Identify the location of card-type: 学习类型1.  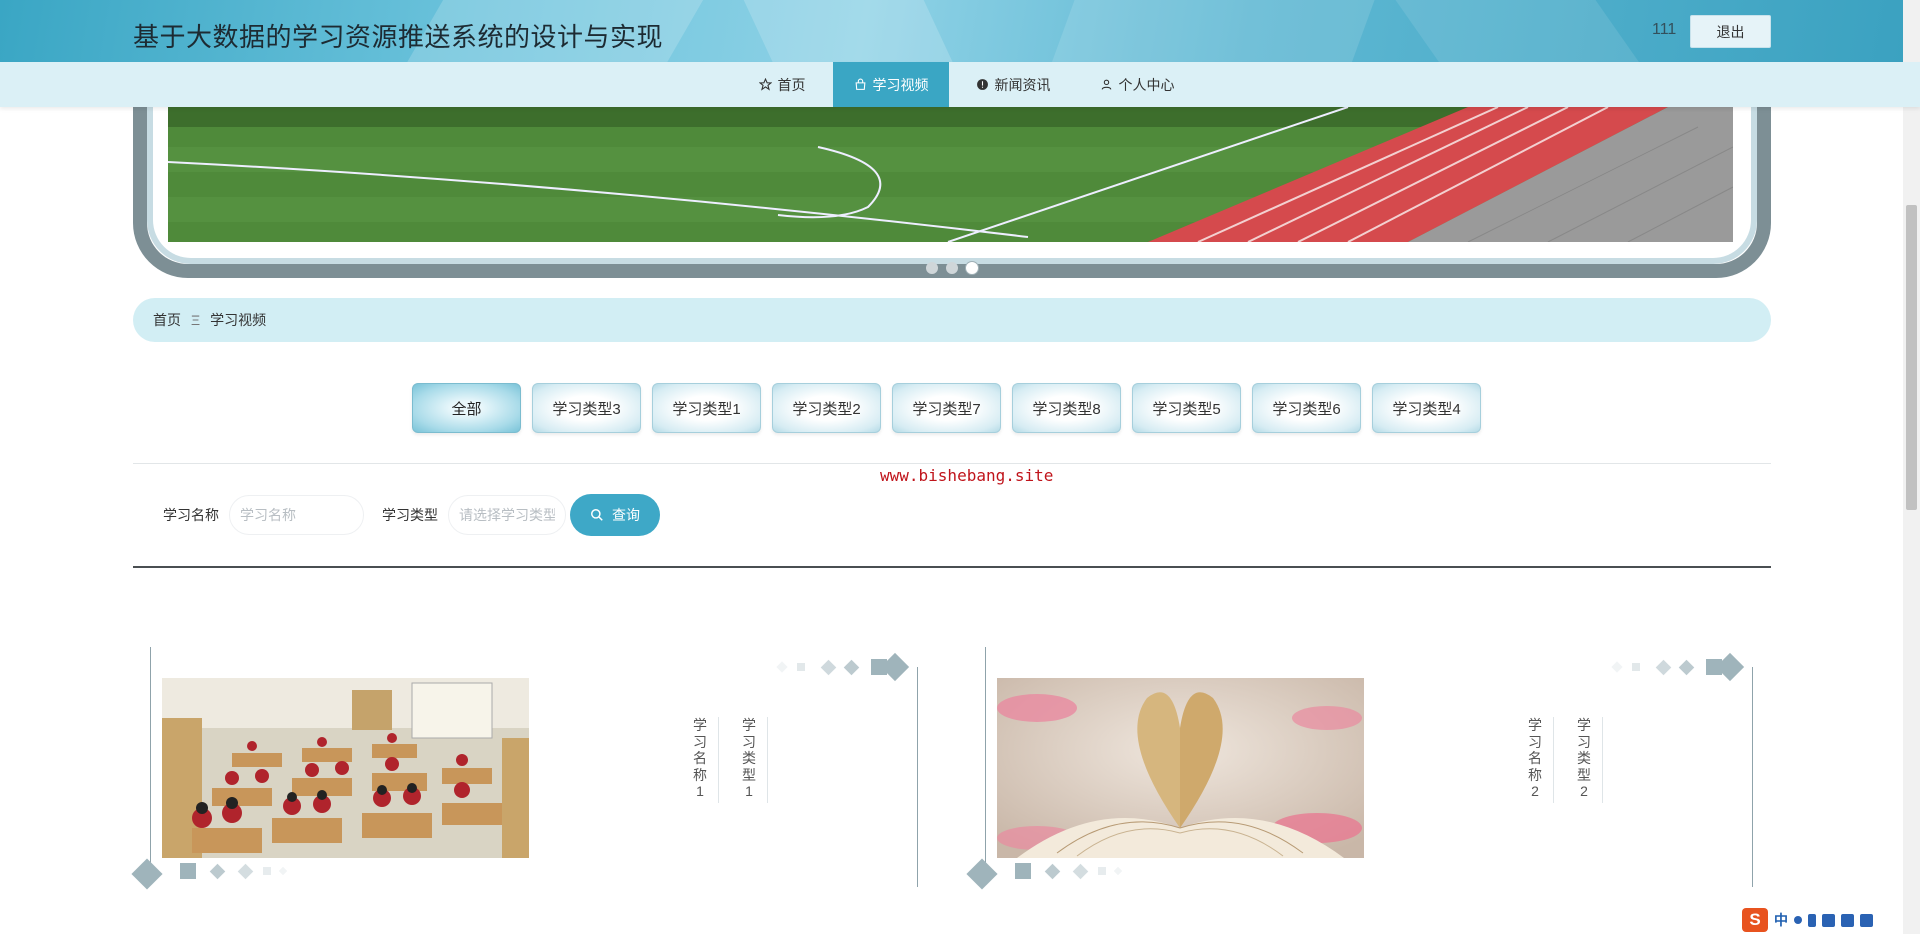
(749, 758).